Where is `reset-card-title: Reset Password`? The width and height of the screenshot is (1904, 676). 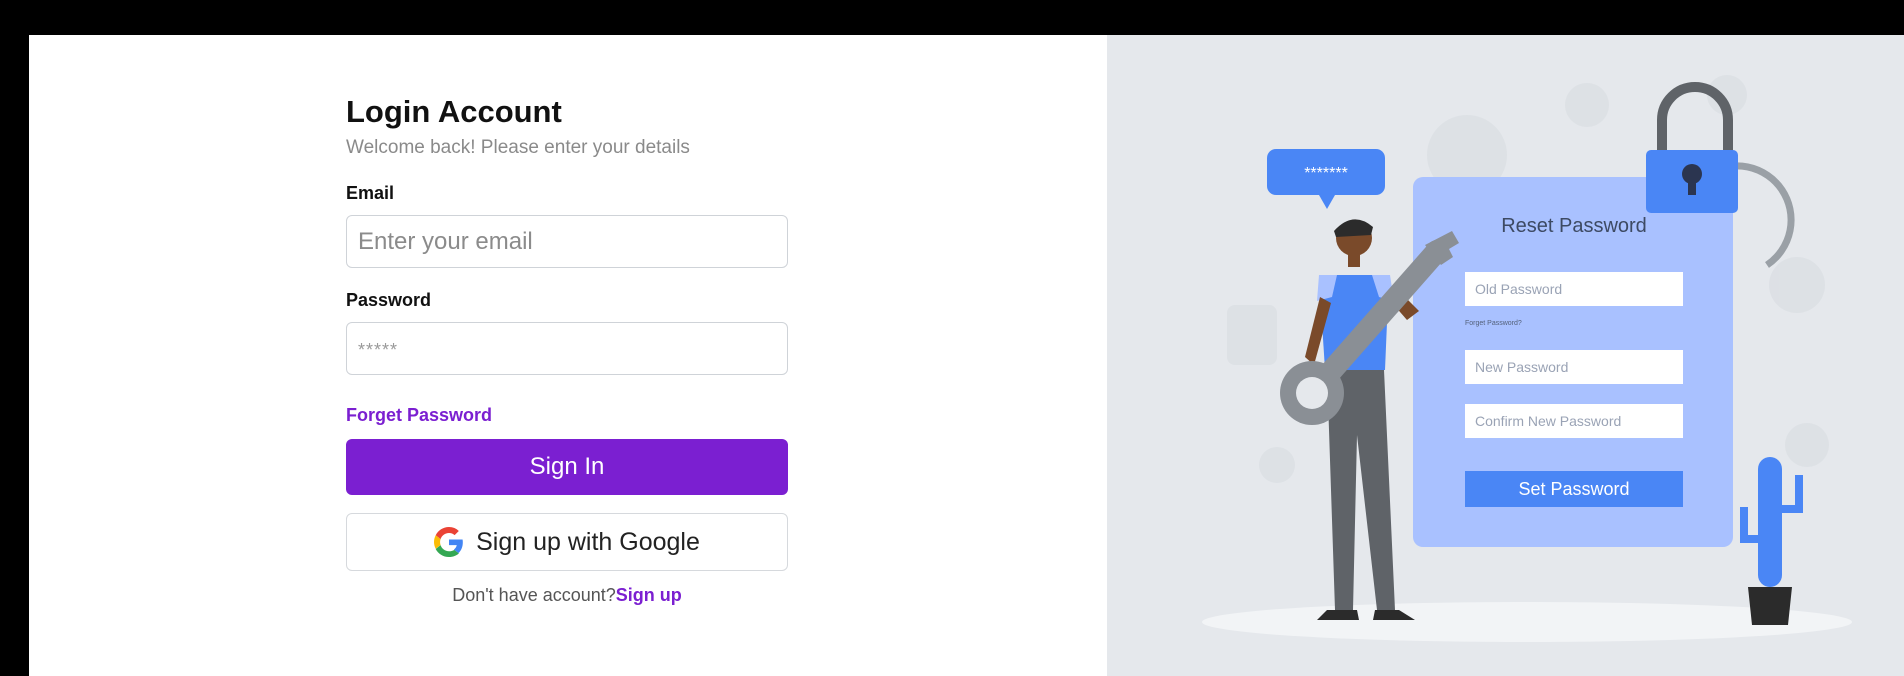 reset-card-title: Reset Password is located at coordinates (1574, 226).